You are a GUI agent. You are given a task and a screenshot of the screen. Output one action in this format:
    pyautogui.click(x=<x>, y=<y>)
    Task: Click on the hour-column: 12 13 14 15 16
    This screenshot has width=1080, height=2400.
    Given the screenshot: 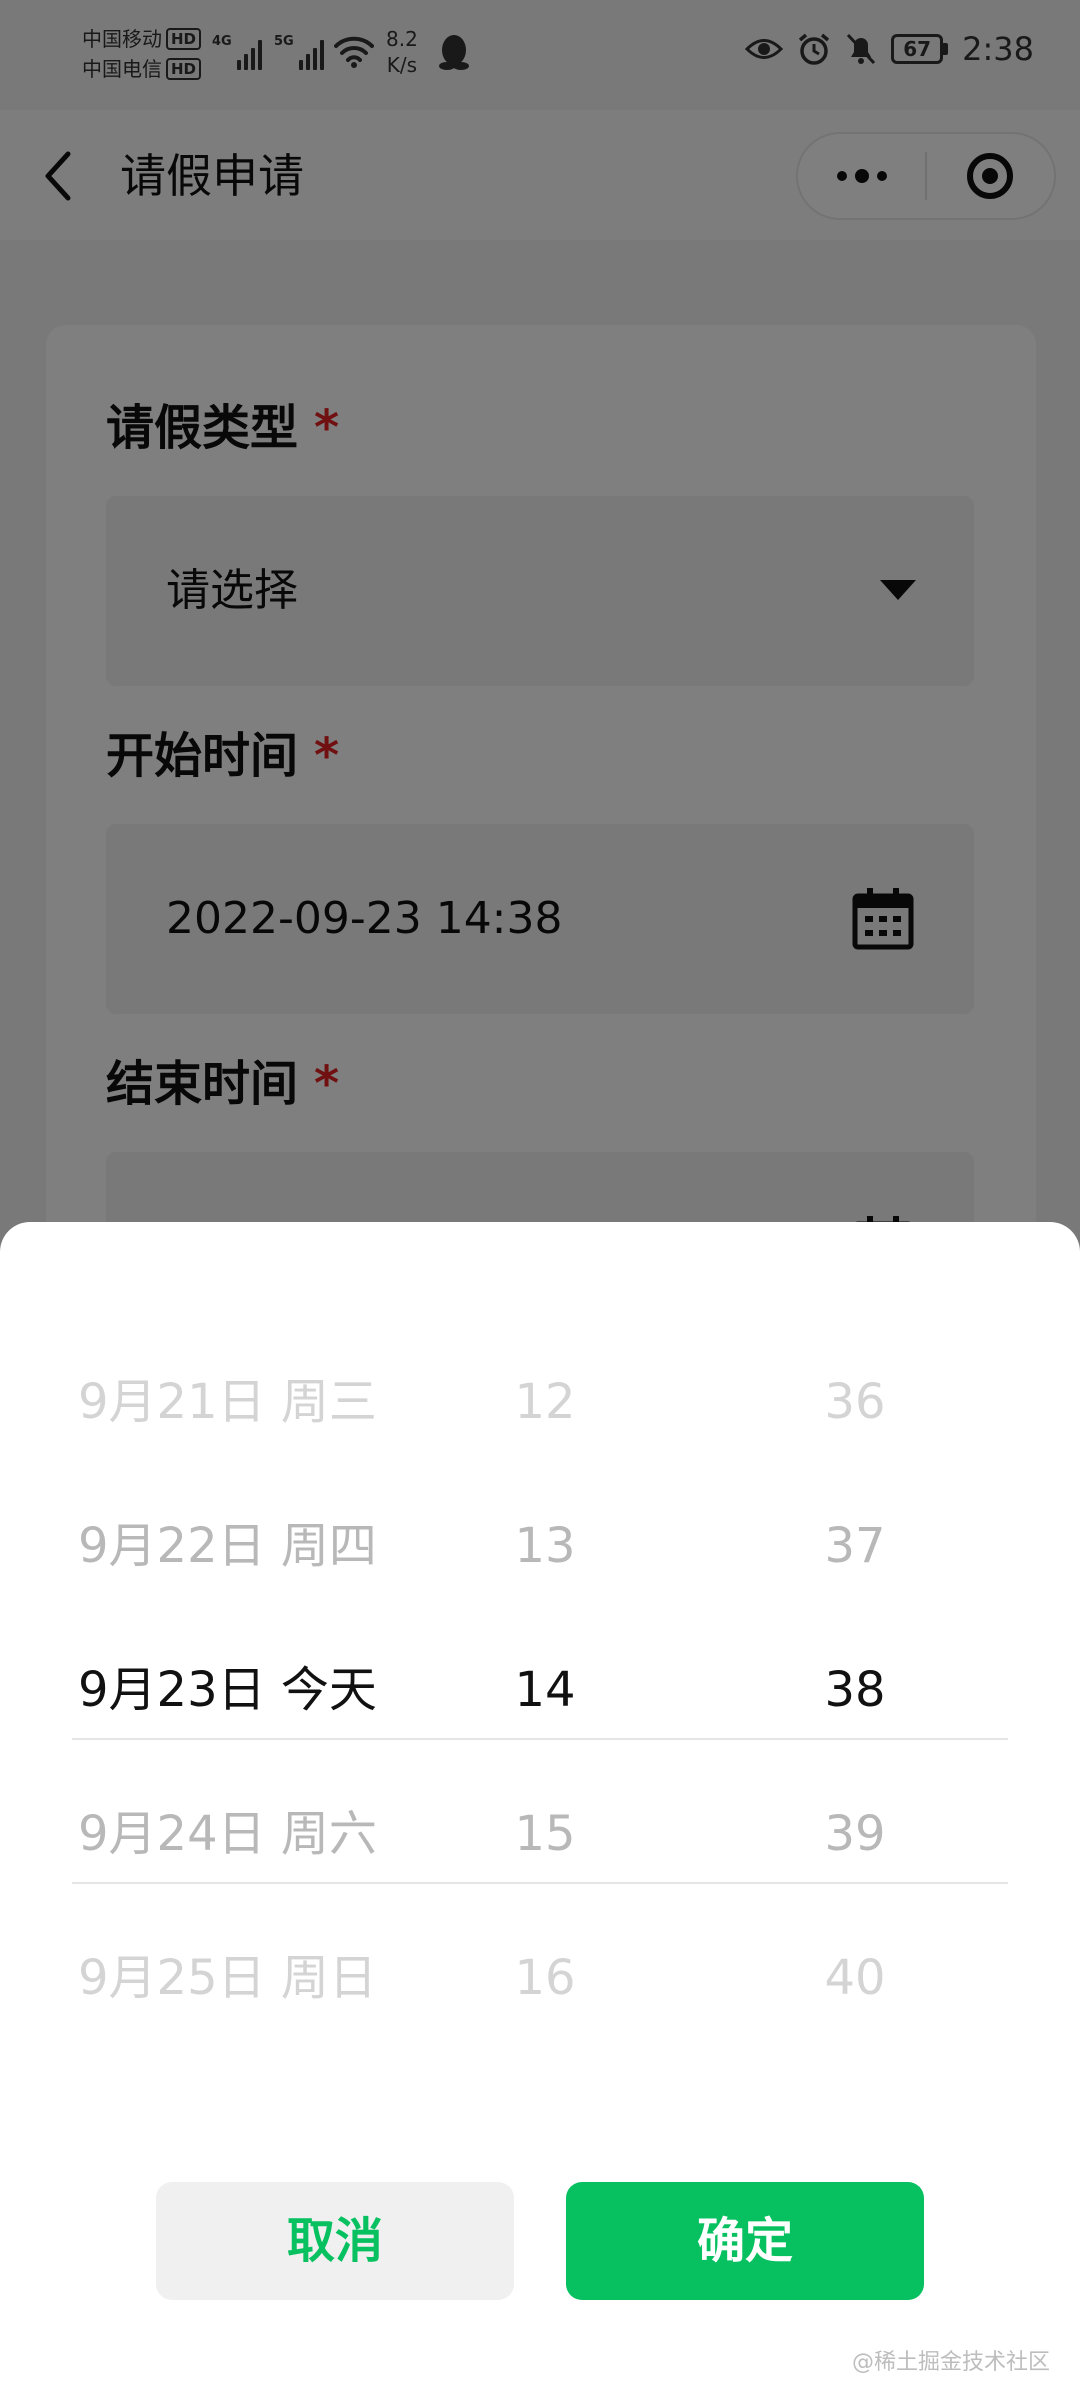 What is the action you would take?
    pyautogui.click(x=545, y=1690)
    